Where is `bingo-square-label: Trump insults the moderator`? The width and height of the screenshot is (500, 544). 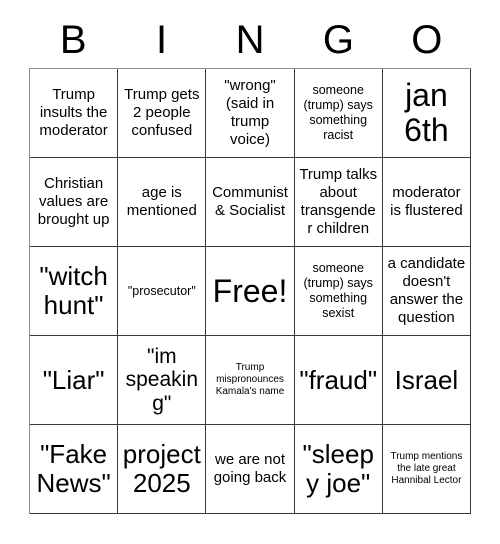 bingo-square-label: Trump insults the moderator is located at coordinates (73, 112).